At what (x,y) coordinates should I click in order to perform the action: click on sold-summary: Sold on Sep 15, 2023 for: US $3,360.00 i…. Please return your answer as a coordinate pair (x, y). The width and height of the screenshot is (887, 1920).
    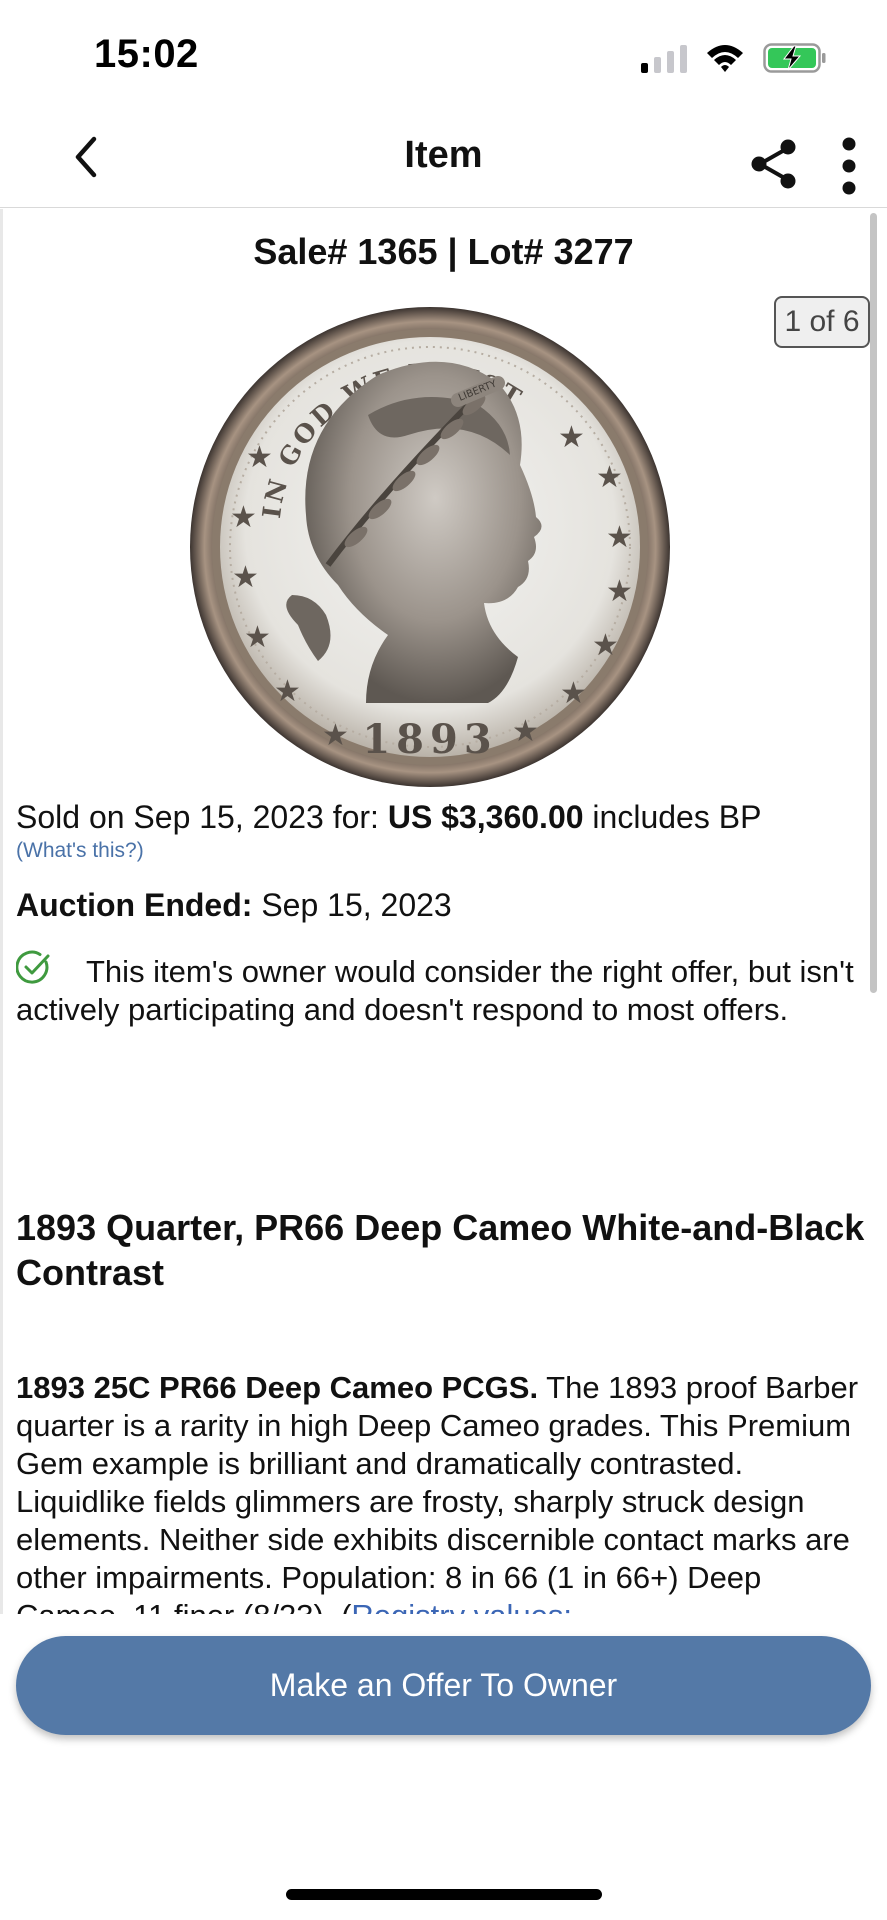
    Looking at the image, I should click on (388, 817).